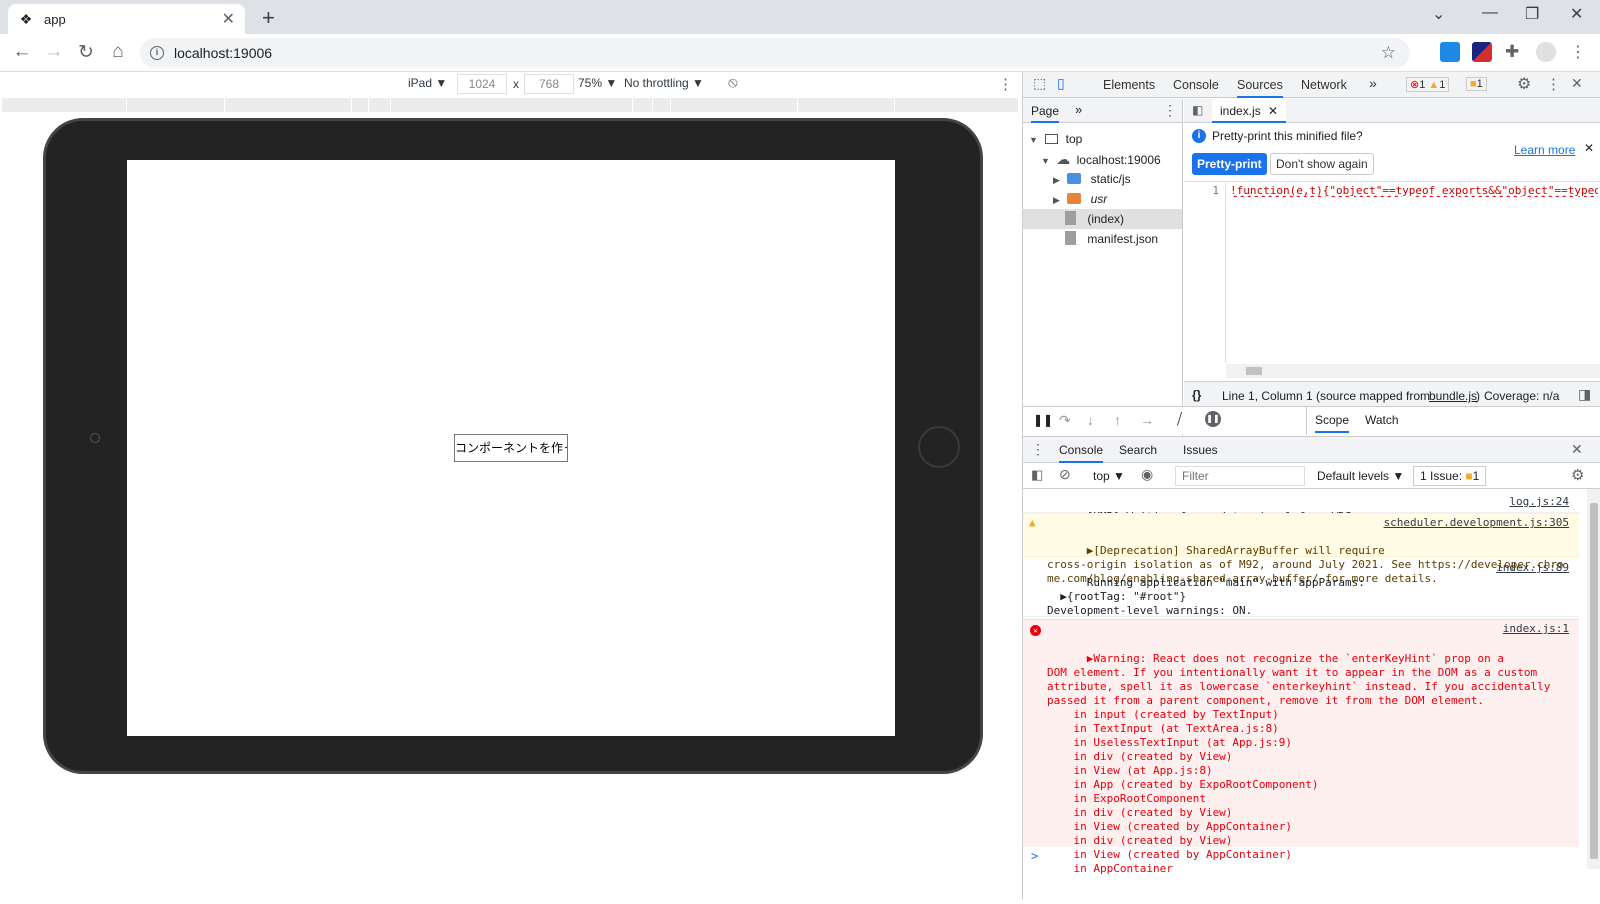 This screenshot has height=904, width=1600. What do you see at coordinates (1322, 164) in the screenshot?
I see `dont-show-again-button: Don't show again` at bounding box center [1322, 164].